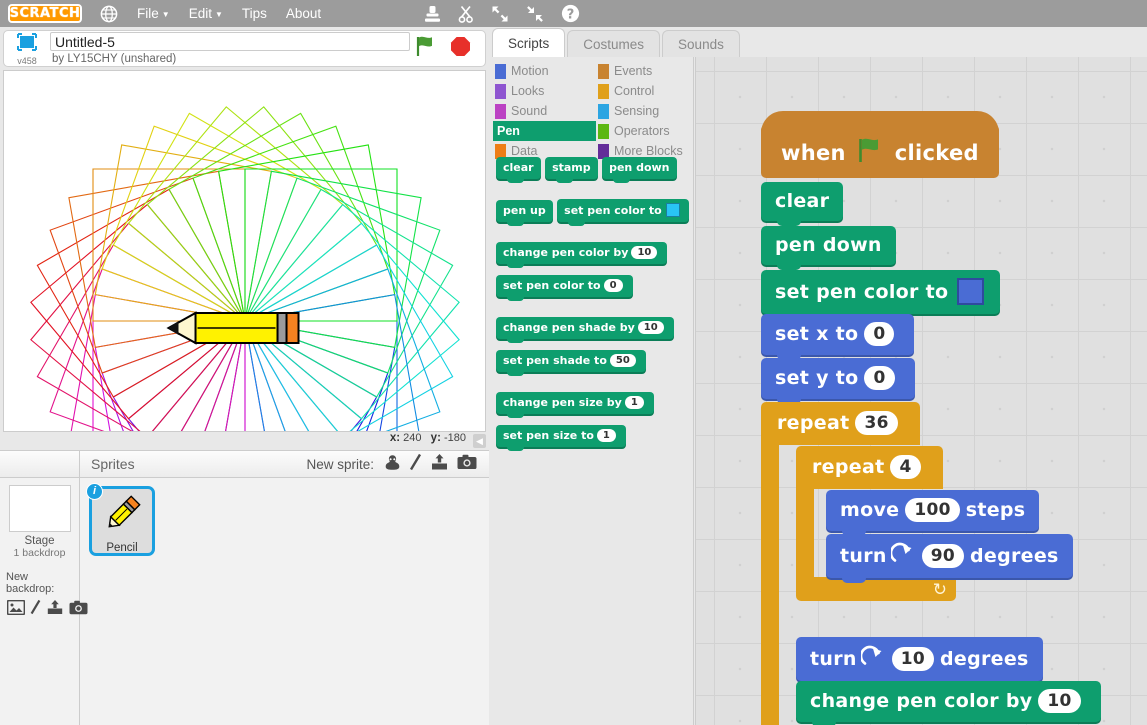 This screenshot has height=725, width=1147. I want to click on block-label: steps, so click(995, 510).